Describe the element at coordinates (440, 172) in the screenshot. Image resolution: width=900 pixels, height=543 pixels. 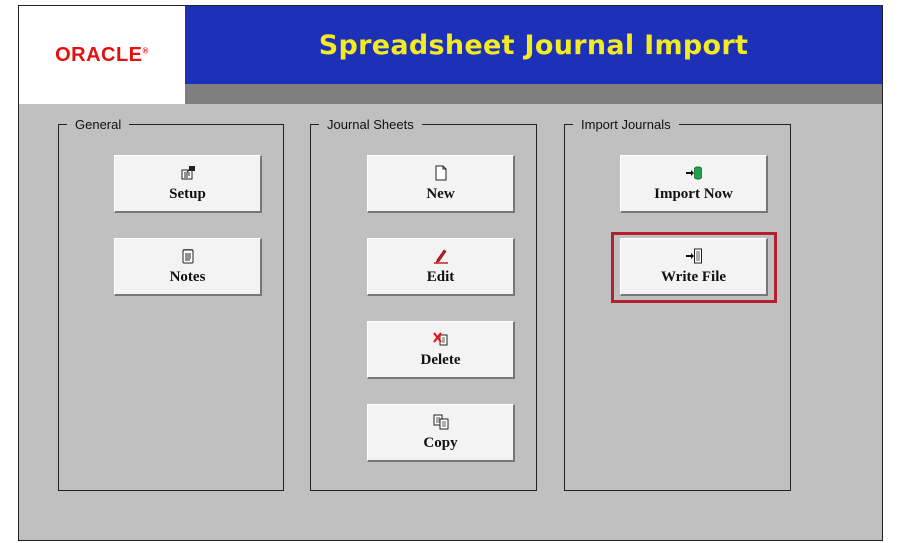
I see `new-document-icon` at that location.